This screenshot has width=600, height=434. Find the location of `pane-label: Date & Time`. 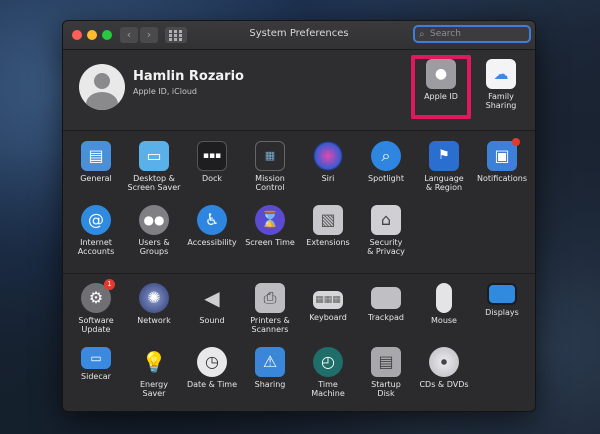

pane-label: Date & Time is located at coordinates (212, 384).